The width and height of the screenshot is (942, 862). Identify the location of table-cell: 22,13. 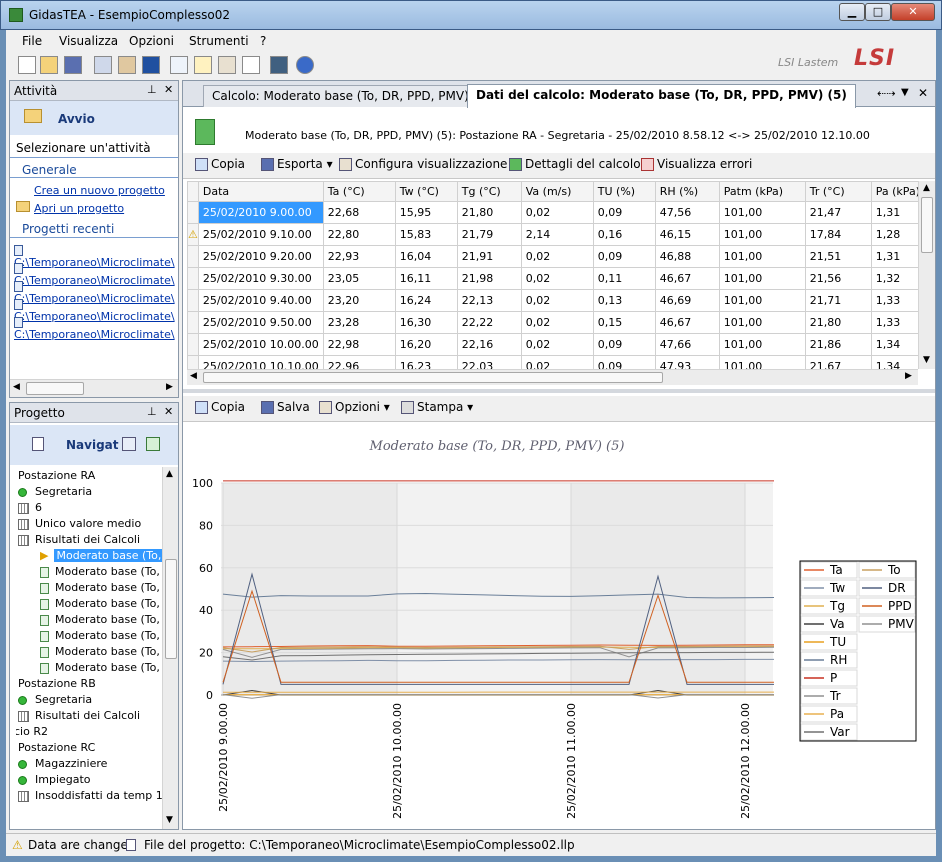
(489, 300).